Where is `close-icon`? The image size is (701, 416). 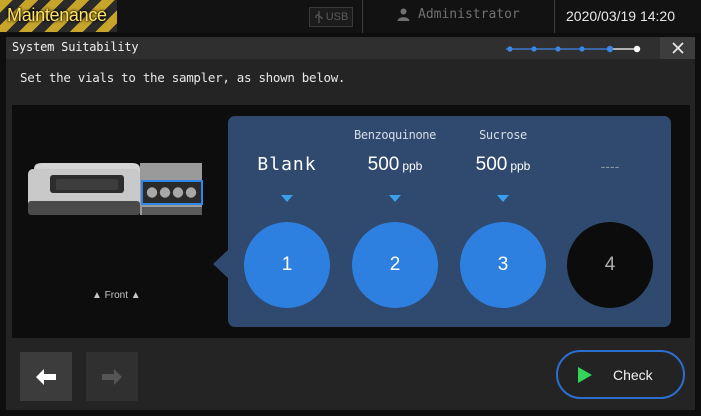
close-icon is located at coordinates (677, 48).